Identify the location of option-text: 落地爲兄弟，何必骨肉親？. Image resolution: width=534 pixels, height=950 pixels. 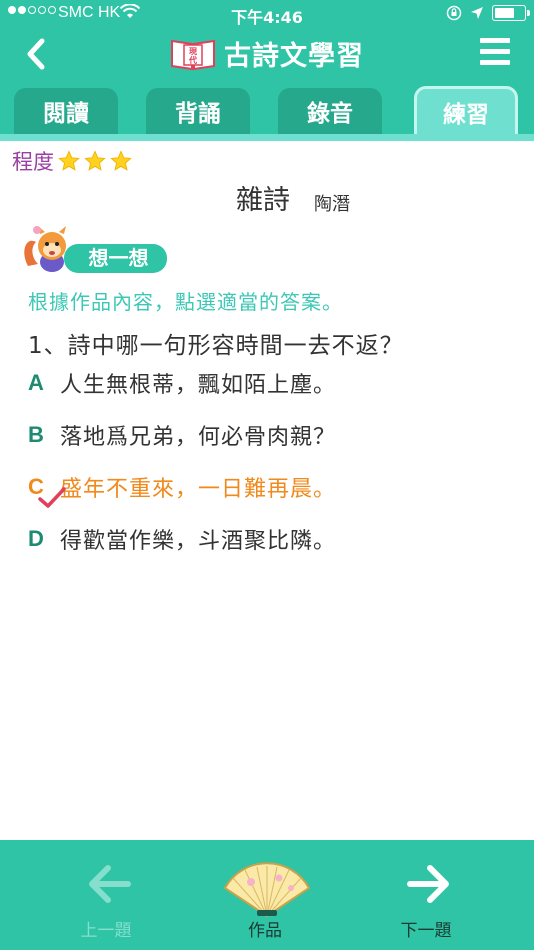
(198, 437).